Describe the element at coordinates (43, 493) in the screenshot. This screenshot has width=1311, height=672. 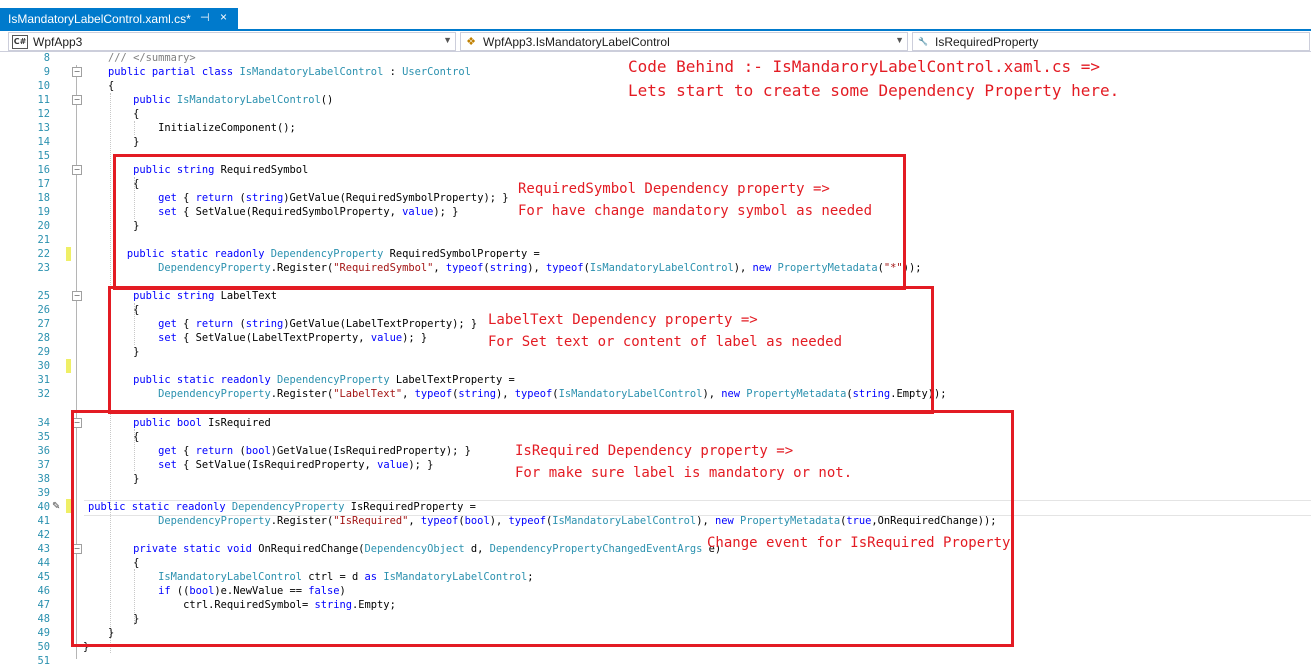
I see `line-number: 39` at that location.